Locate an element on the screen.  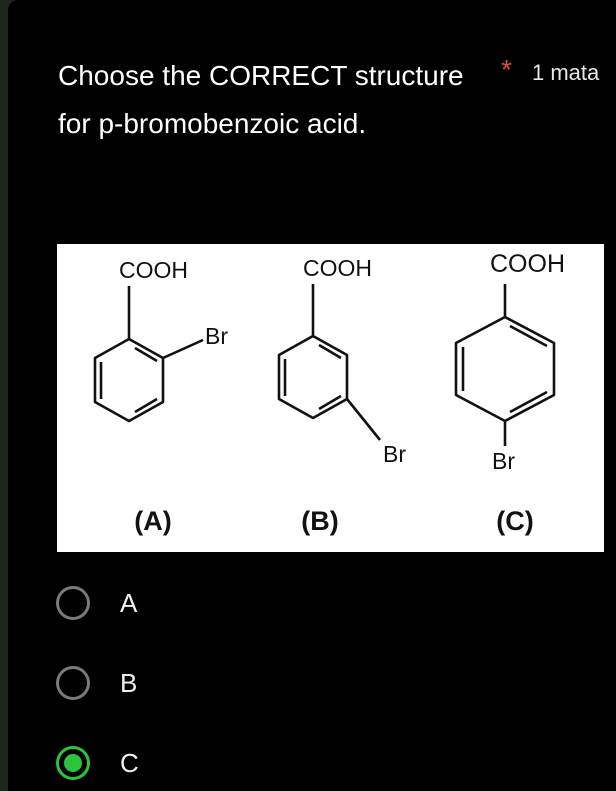
option-b-label: B is located at coordinates (129, 682).